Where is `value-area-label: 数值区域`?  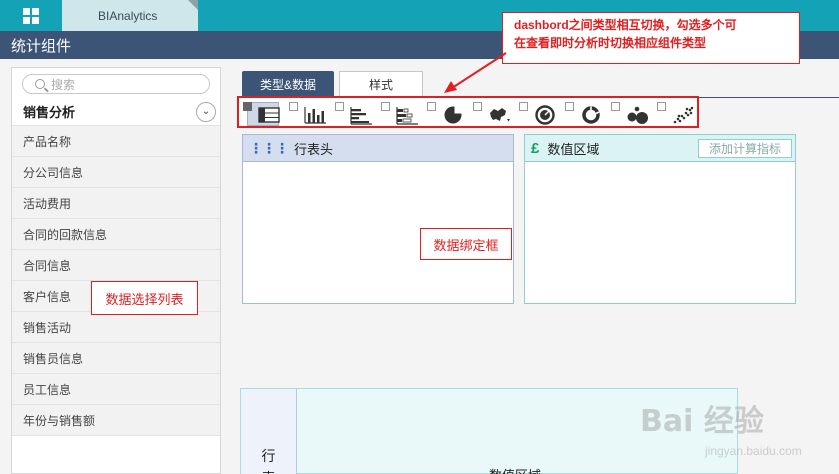
value-area-label: 数值区域 is located at coordinates (573, 149).